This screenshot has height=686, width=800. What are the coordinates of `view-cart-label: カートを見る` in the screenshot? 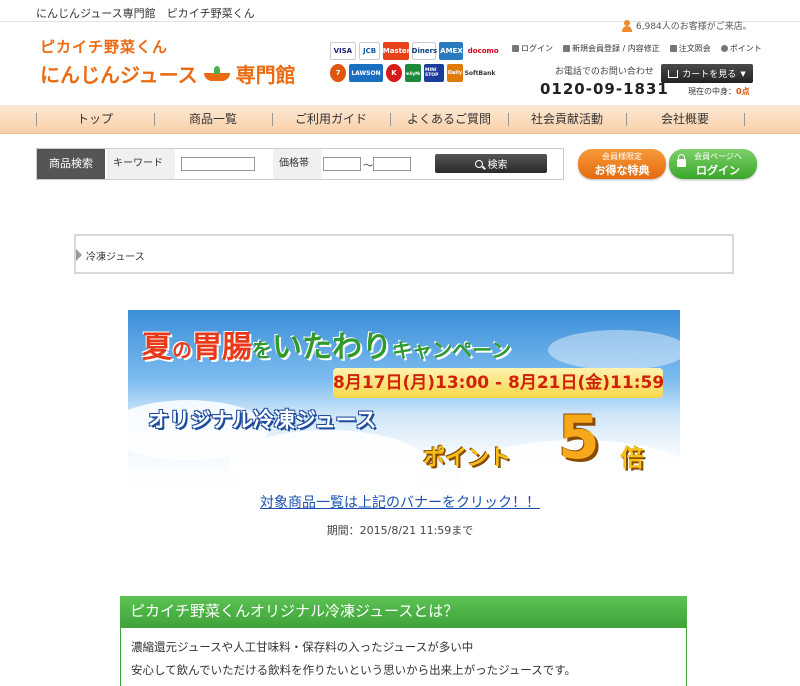 It's located at (709, 75).